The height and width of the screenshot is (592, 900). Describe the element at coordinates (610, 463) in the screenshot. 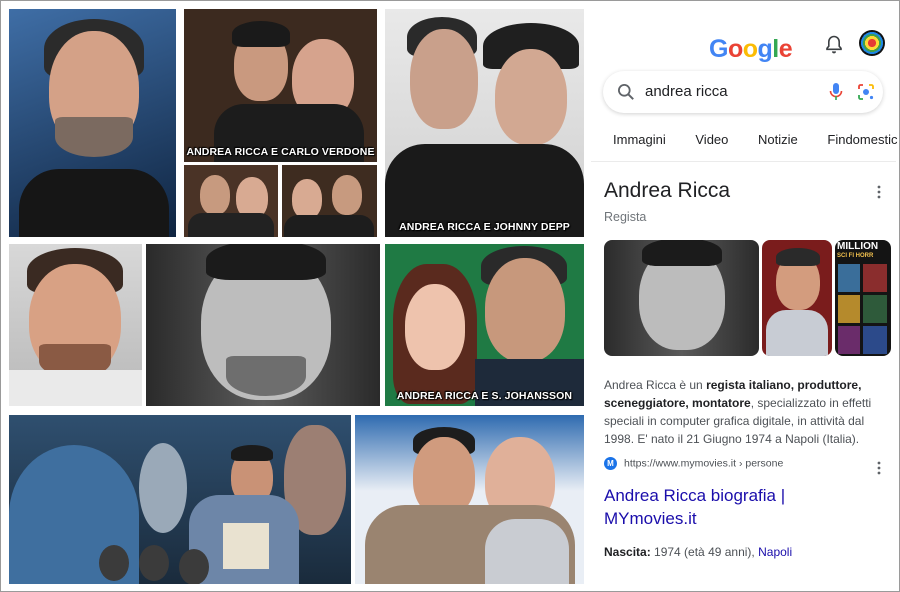

I see `mymovies-favicon: M` at that location.